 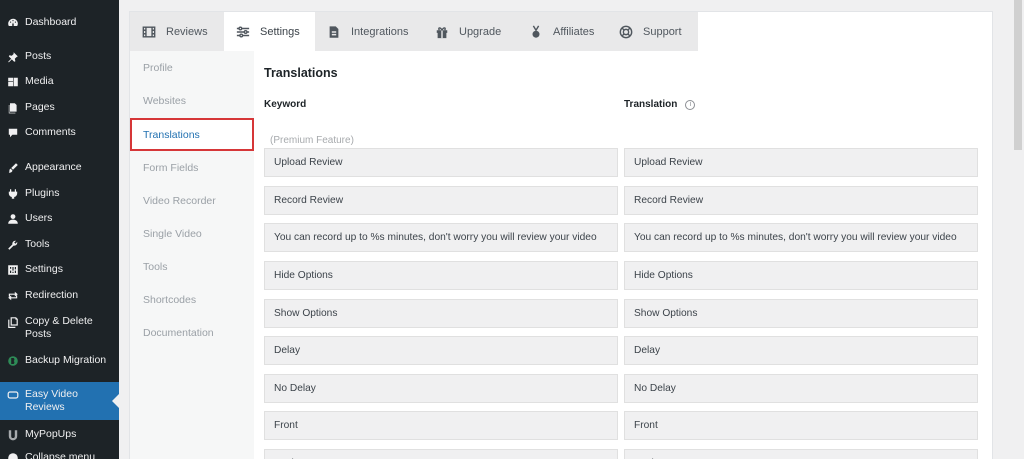 What do you see at coordinates (12, 193) in the screenshot?
I see `plugin-icon` at bounding box center [12, 193].